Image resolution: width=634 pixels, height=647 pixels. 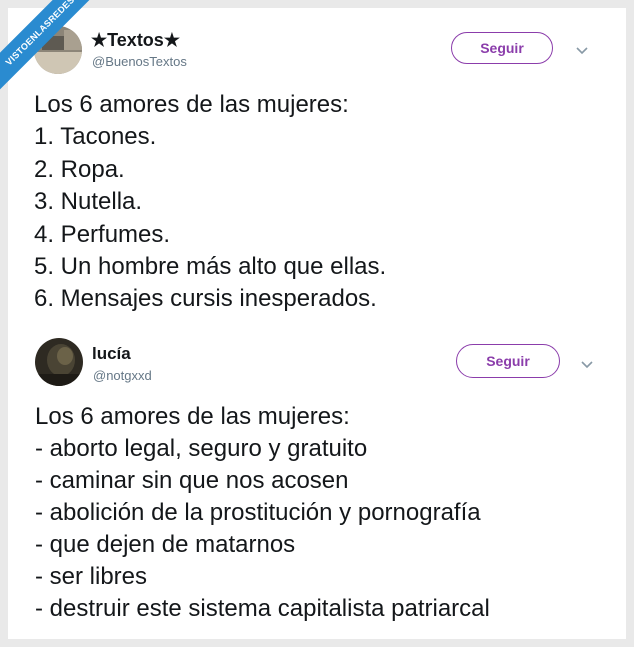 I want to click on author-name: ★Textos★, so click(x=135, y=40).